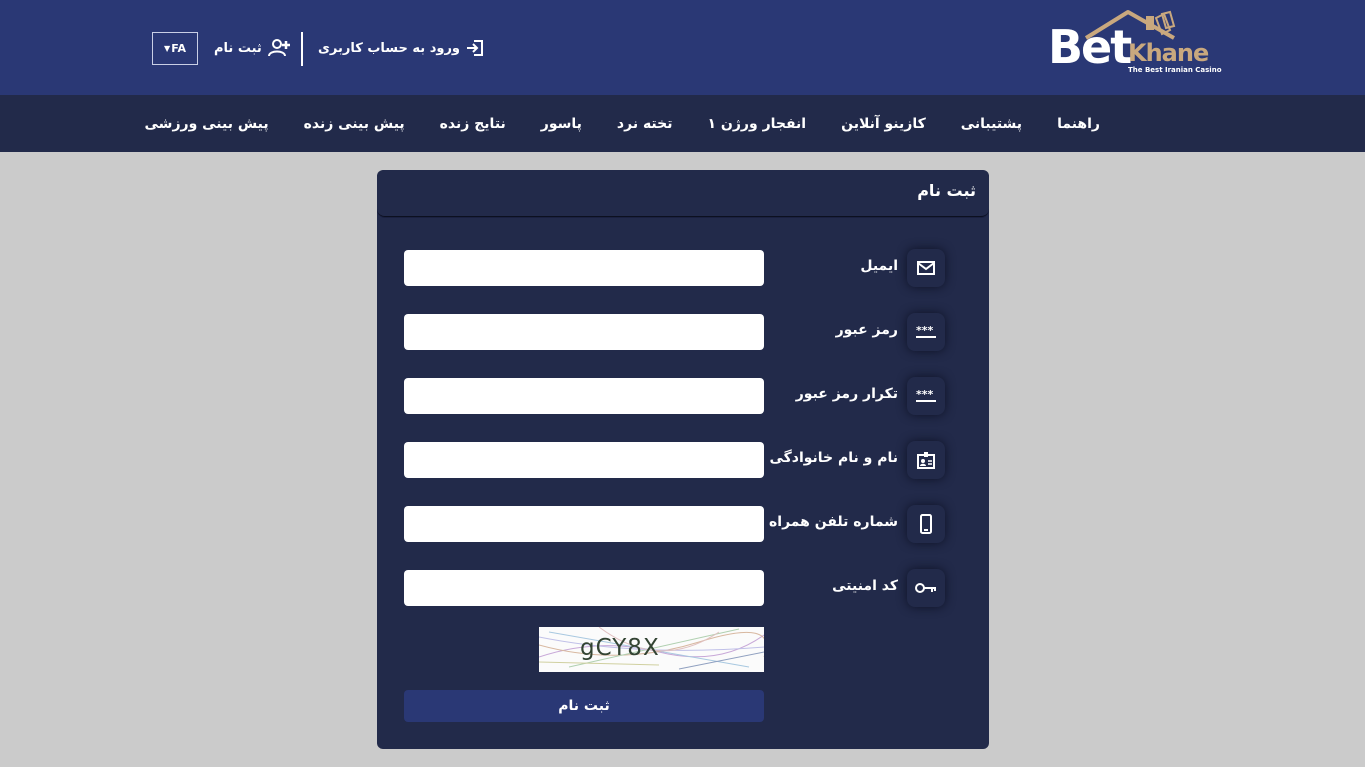 This screenshot has width=1365, height=767. I want to click on login-label: ورود به حساب کاربری, so click(389, 48).